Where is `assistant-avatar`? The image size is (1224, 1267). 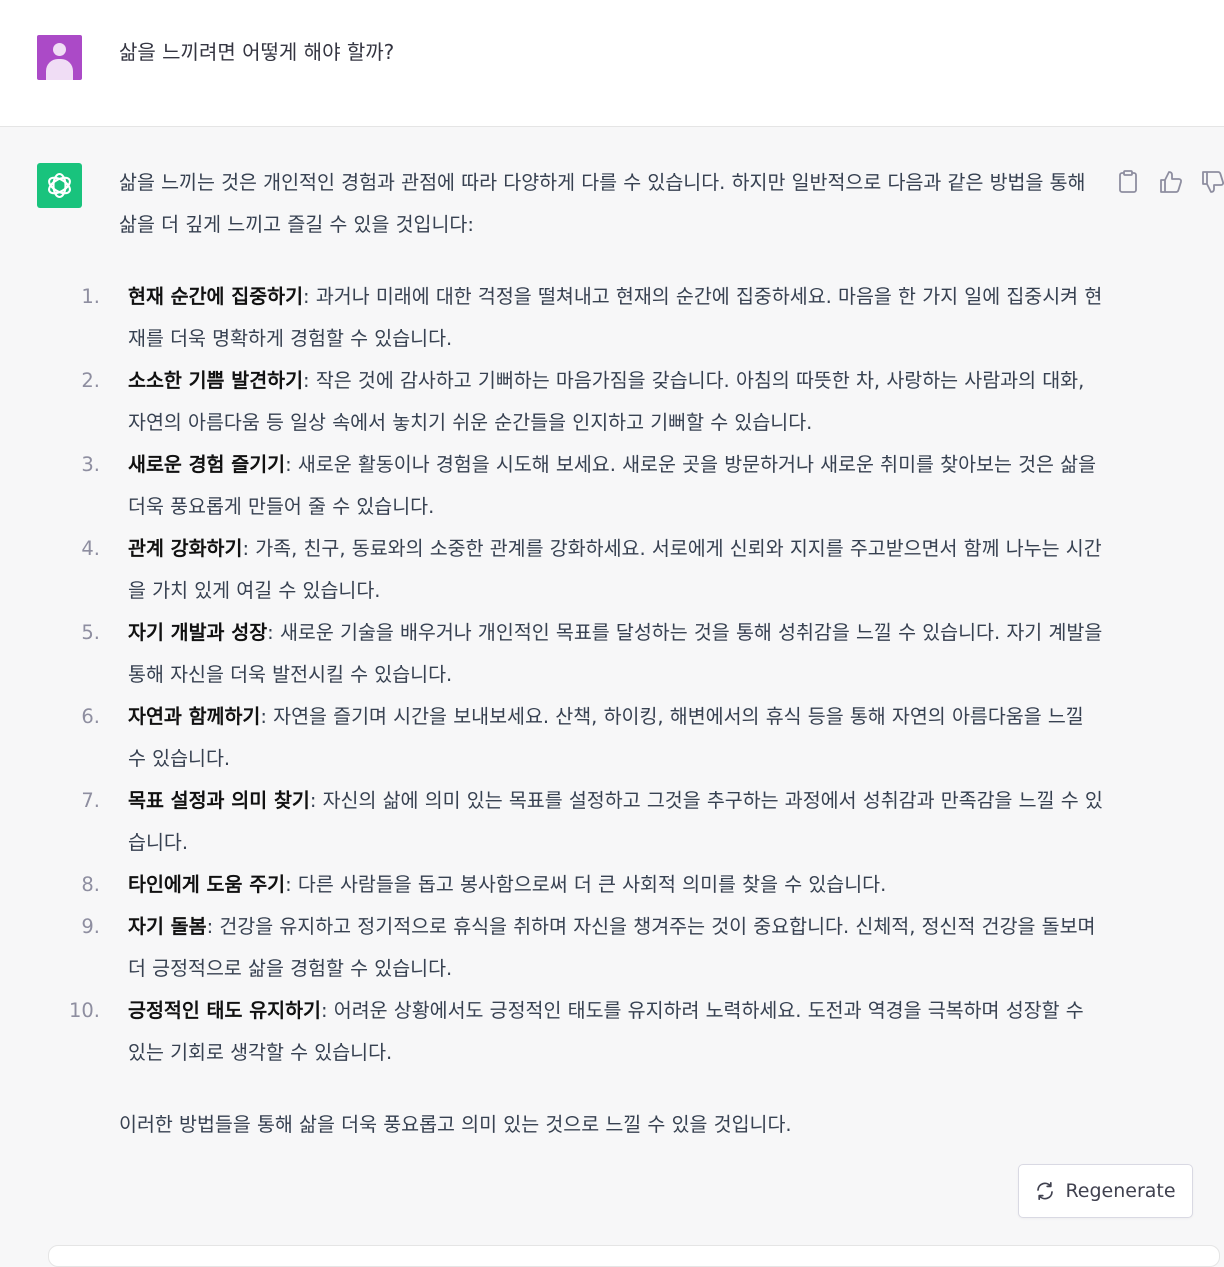 assistant-avatar is located at coordinates (59, 185).